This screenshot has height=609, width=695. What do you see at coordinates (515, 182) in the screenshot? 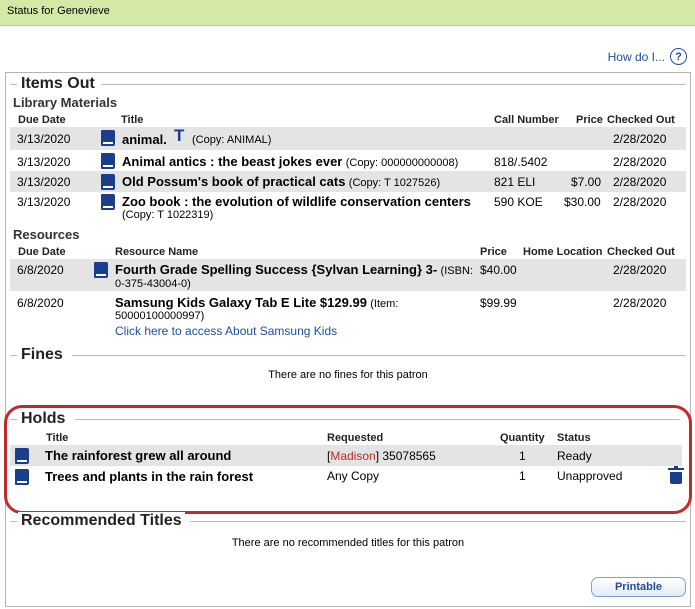
I see `call-number: 821 ELI` at bounding box center [515, 182].